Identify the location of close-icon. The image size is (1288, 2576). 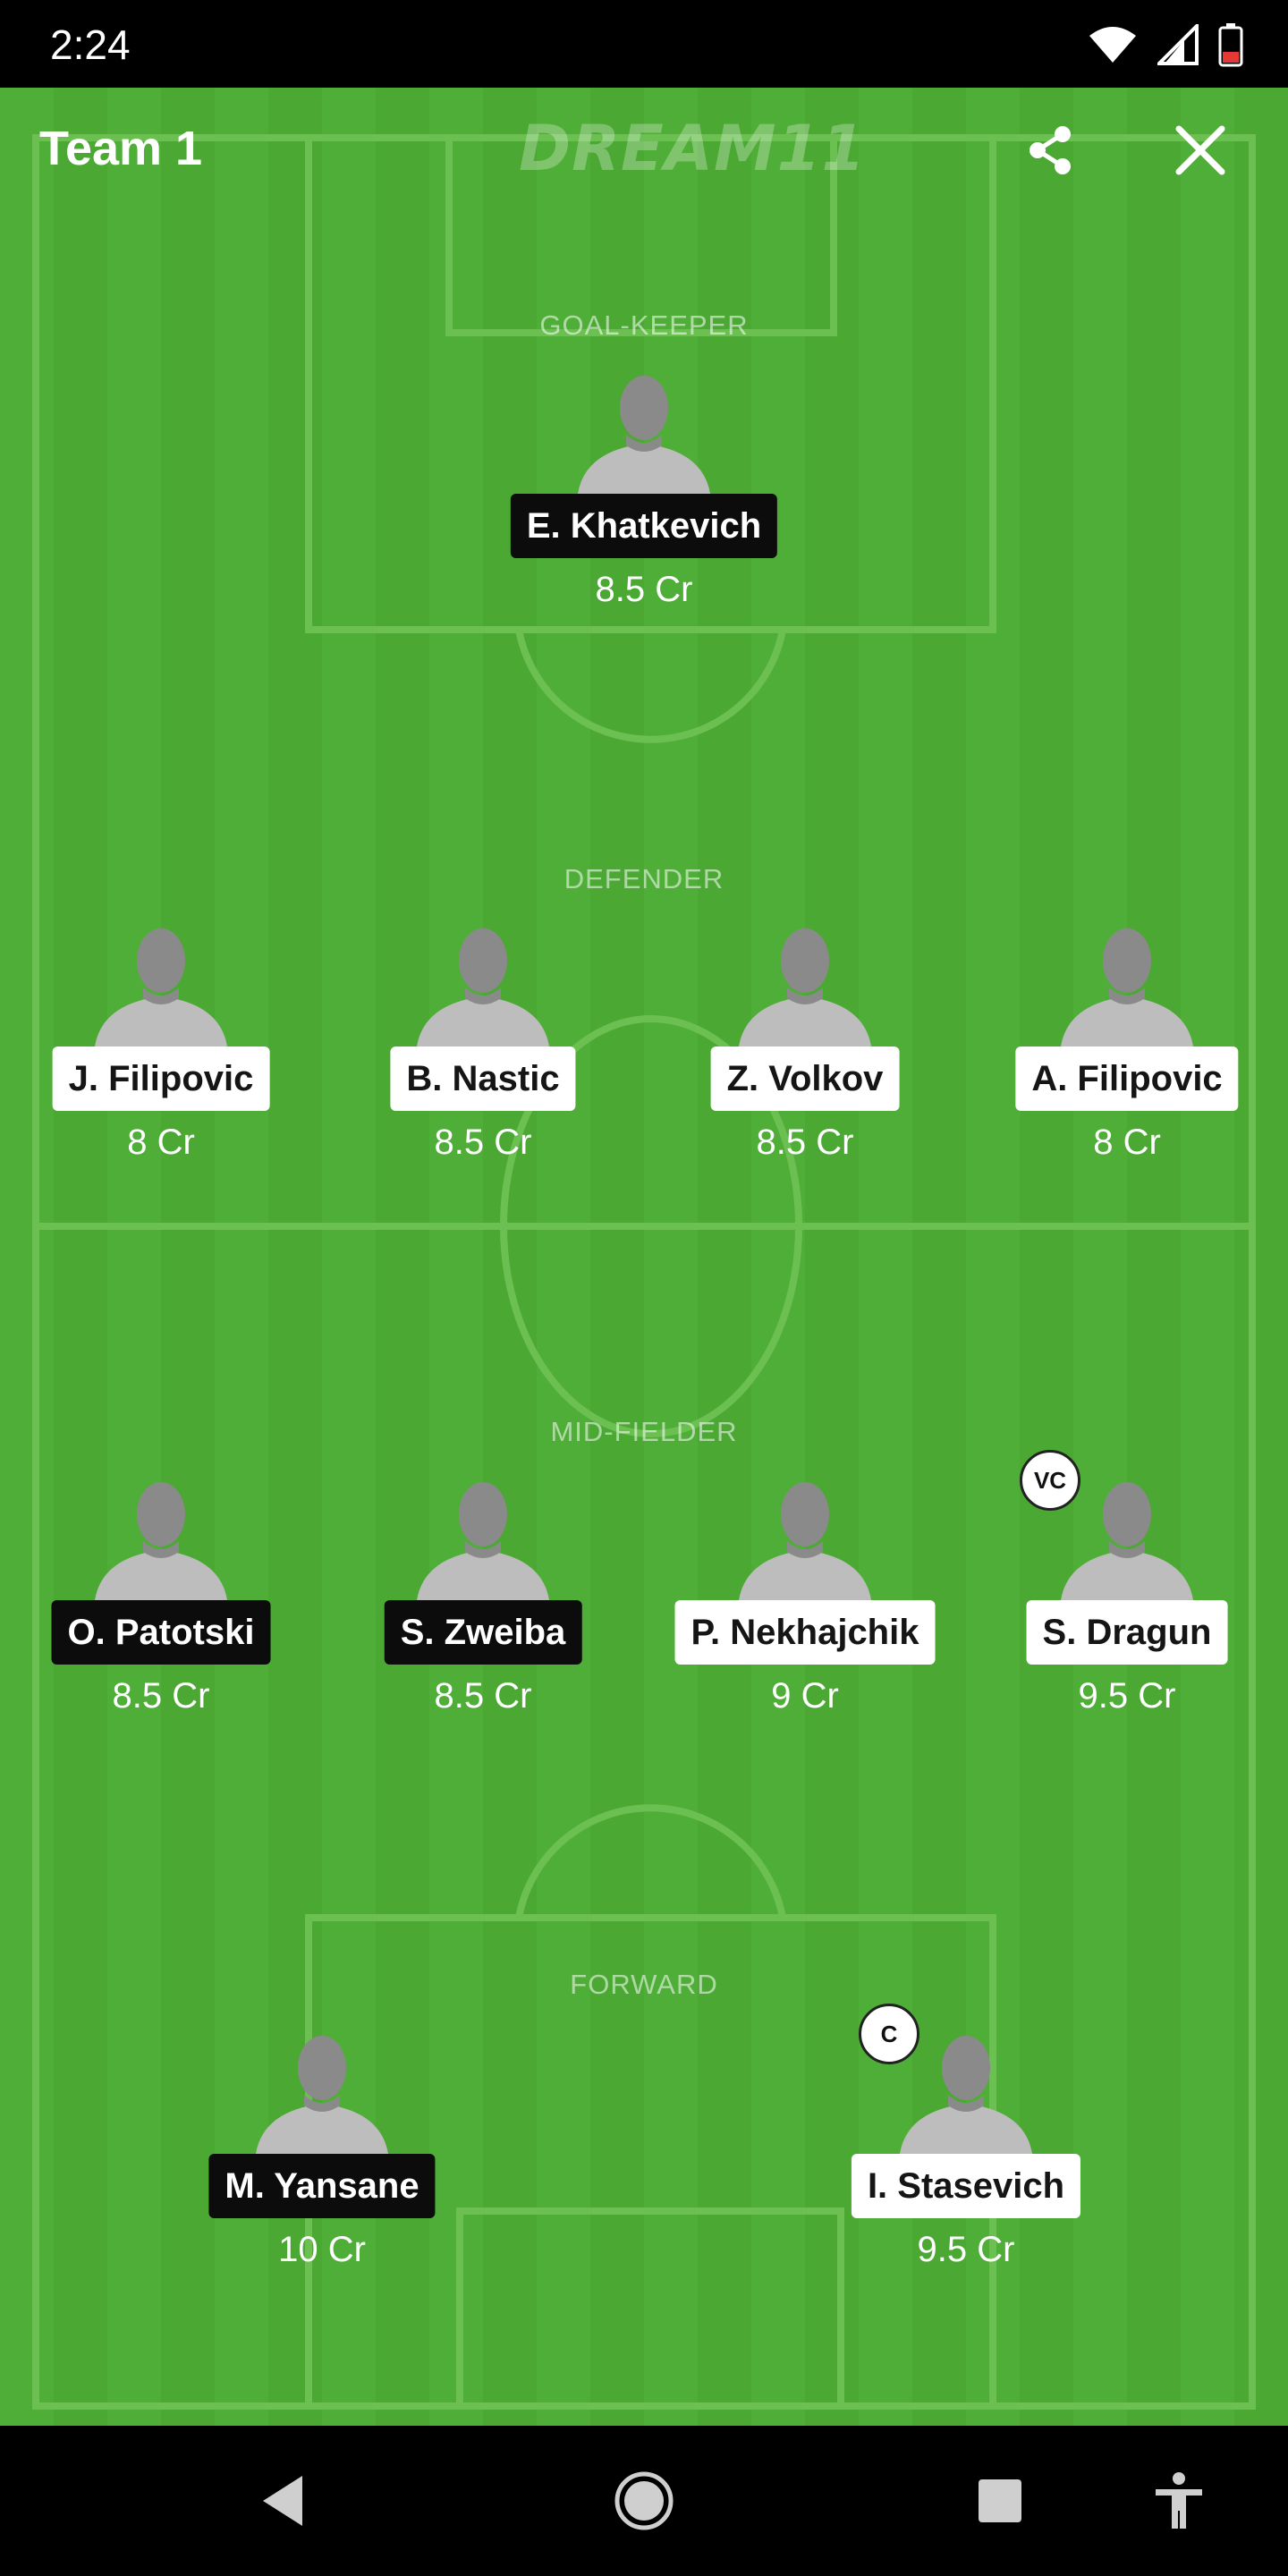
(1200, 150).